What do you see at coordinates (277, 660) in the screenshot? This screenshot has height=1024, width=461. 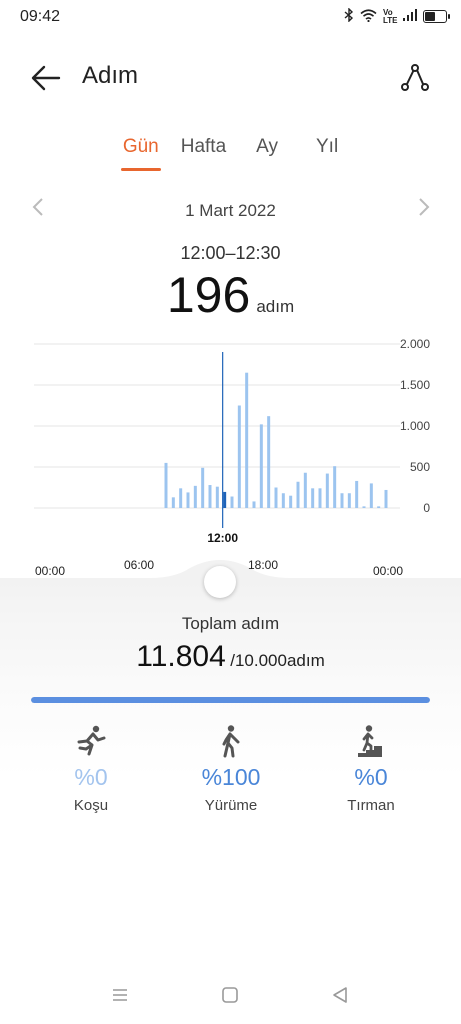 I see `step-goal: /10.000adım` at bounding box center [277, 660].